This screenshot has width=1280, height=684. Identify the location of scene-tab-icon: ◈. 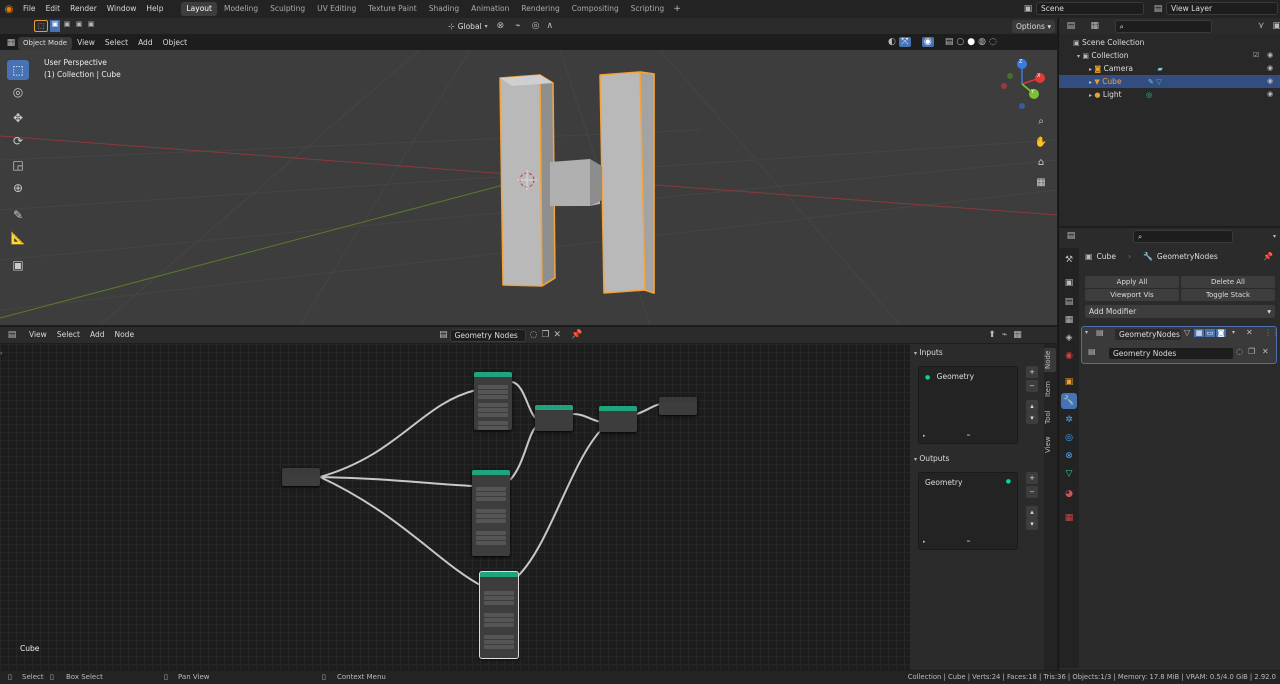
(1069, 338).